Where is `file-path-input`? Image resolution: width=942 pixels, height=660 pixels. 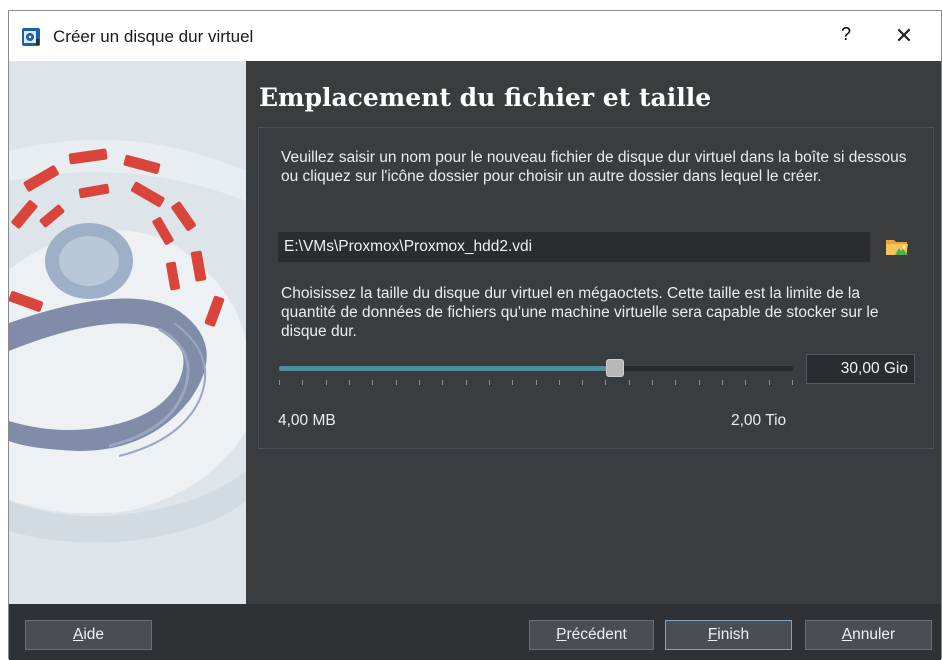 file-path-input is located at coordinates (574, 247).